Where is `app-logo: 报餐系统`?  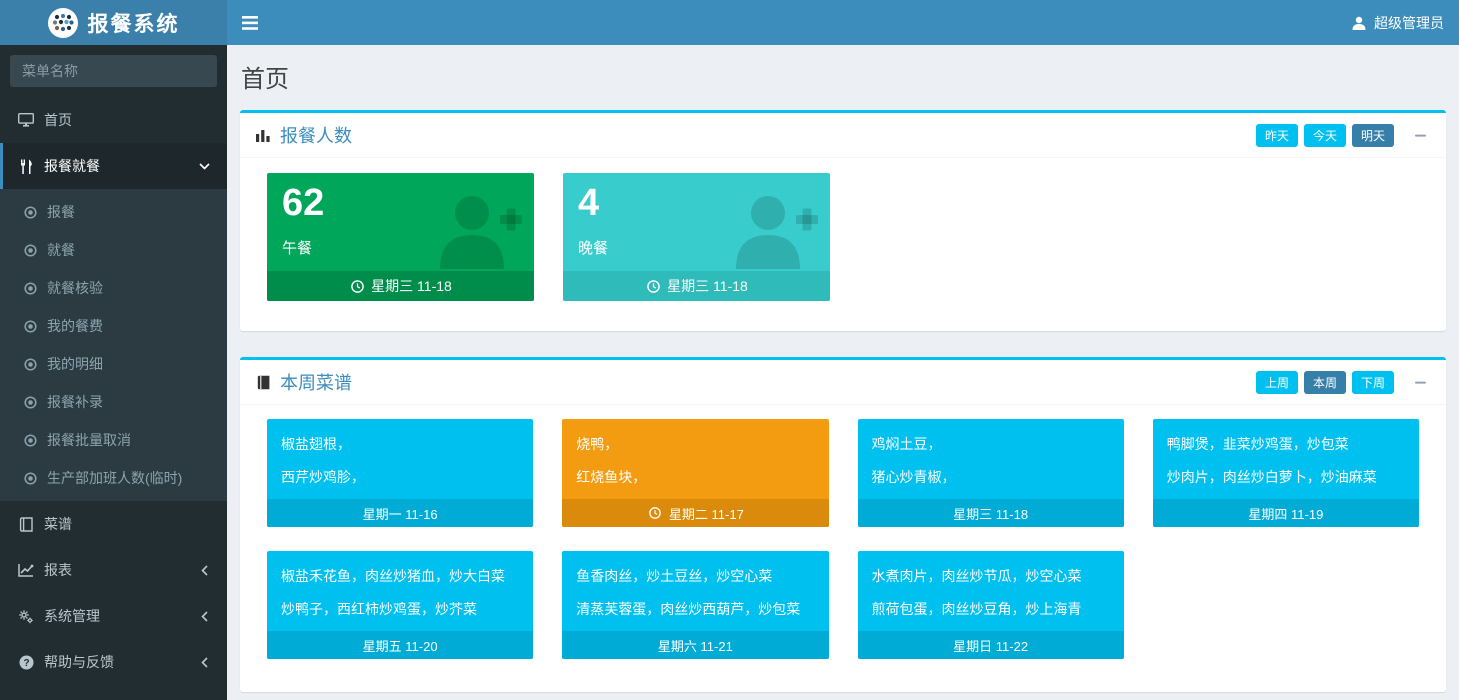 app-logo: 报餐系统 is located at coordinates (113, 22).